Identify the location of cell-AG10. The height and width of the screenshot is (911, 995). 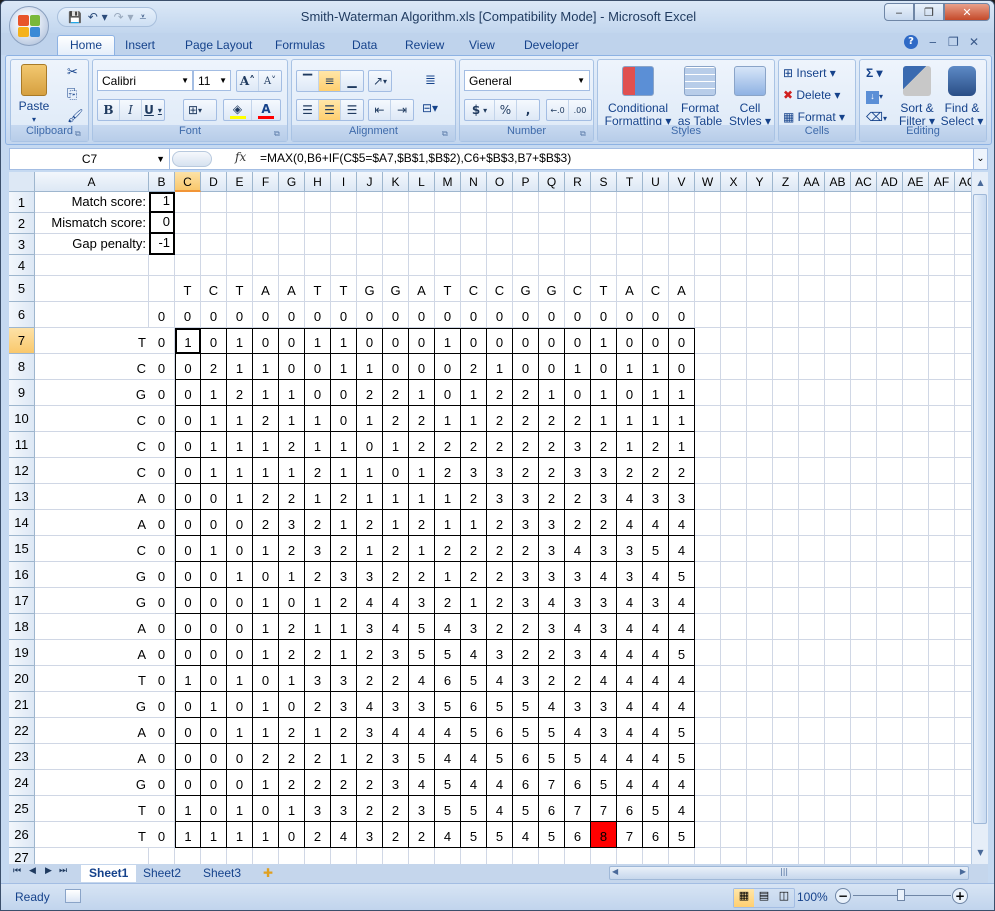
(963, 419).